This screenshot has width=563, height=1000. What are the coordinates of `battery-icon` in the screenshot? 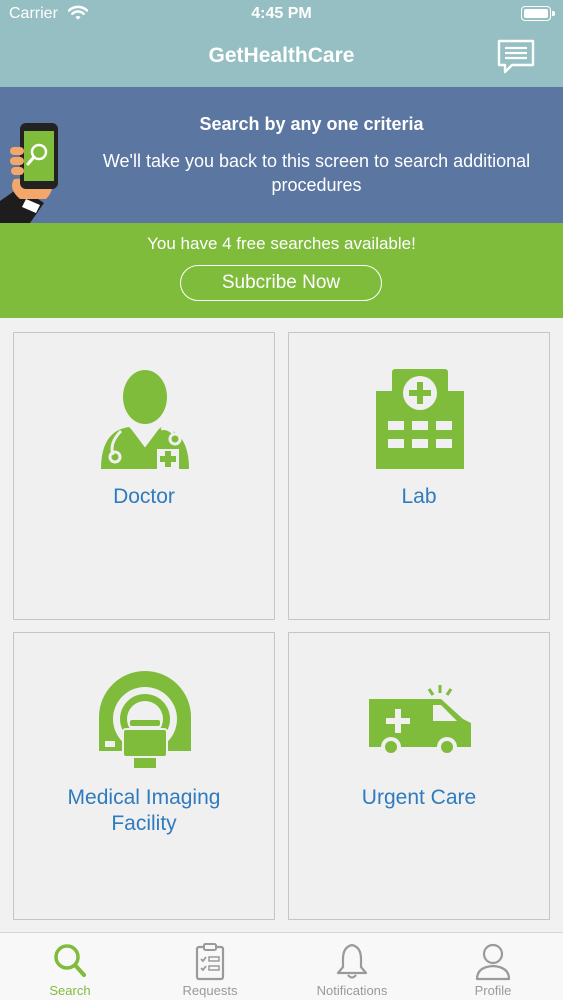 It's located at (538, 13).